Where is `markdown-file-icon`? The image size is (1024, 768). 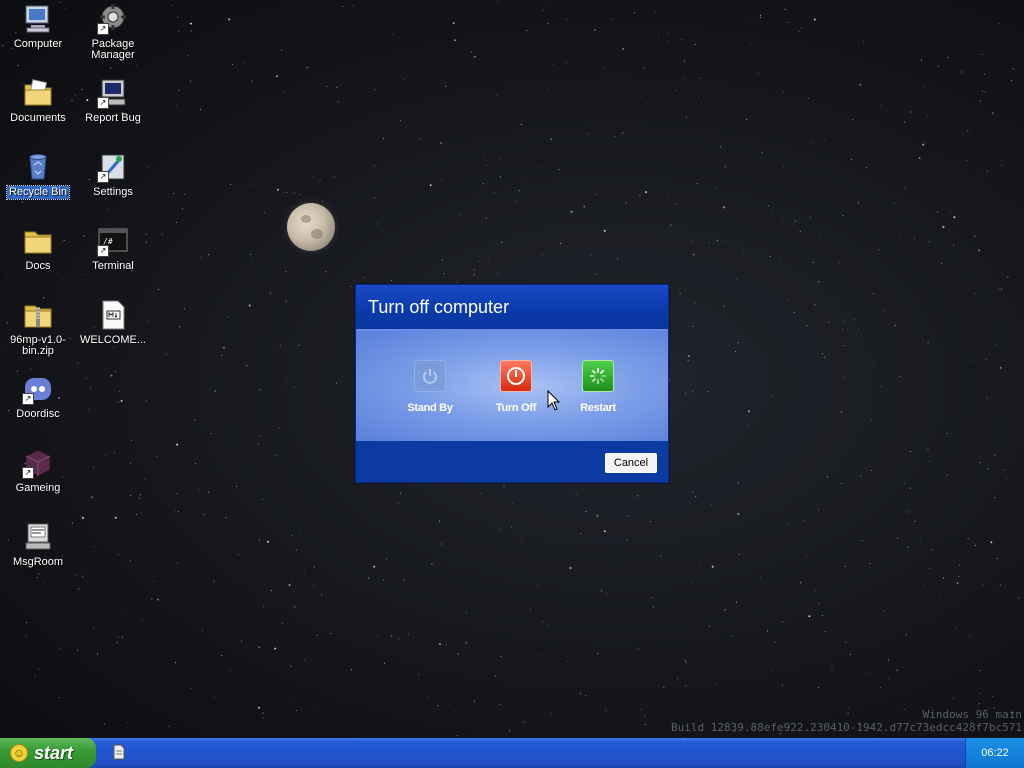
markdown-file-icon is located at coordinates (113, 315).